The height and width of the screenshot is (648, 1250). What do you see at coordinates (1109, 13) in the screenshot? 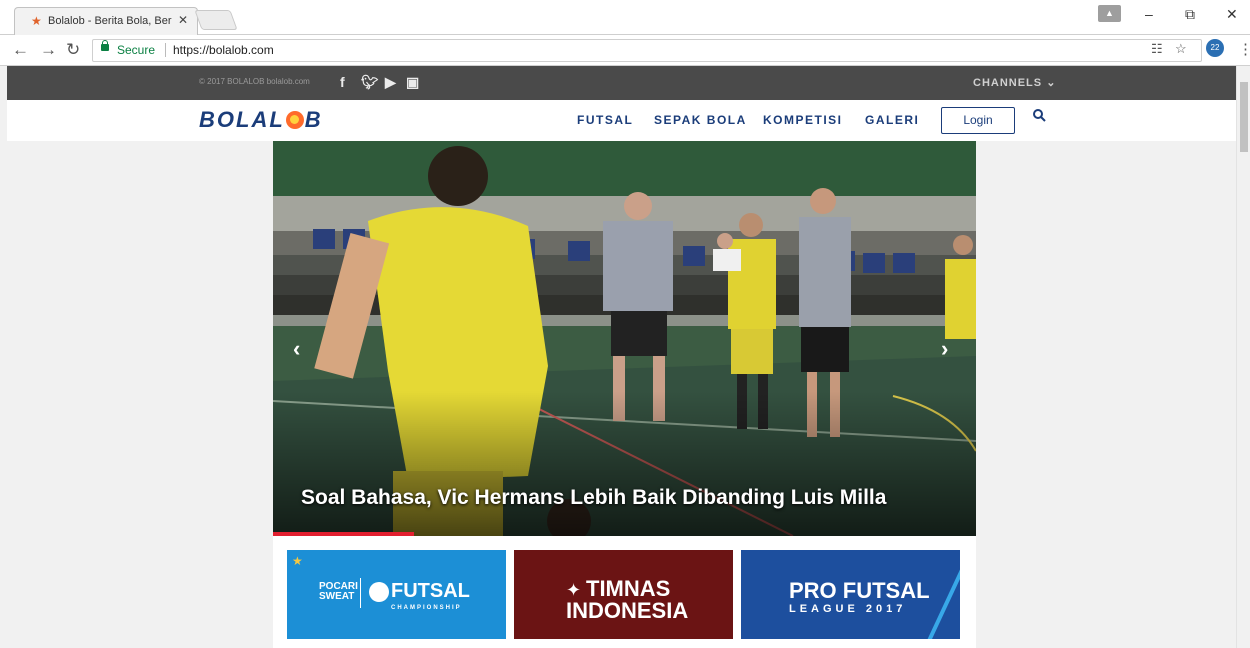
I see `profile-icon: ▲` at bounding box center [1109, 13].